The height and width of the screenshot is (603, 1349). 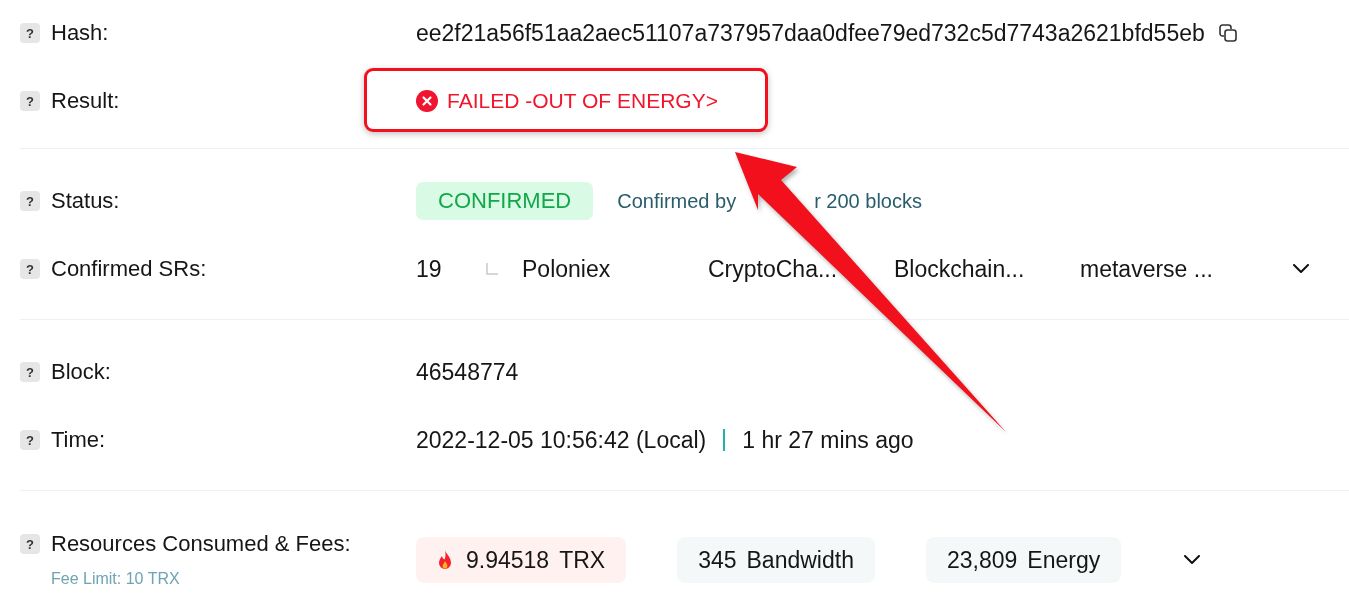 What do you see at coordinates (1227, 33) in the screenshot?
I see `copy-icon` at bounding box center [1227, 33].